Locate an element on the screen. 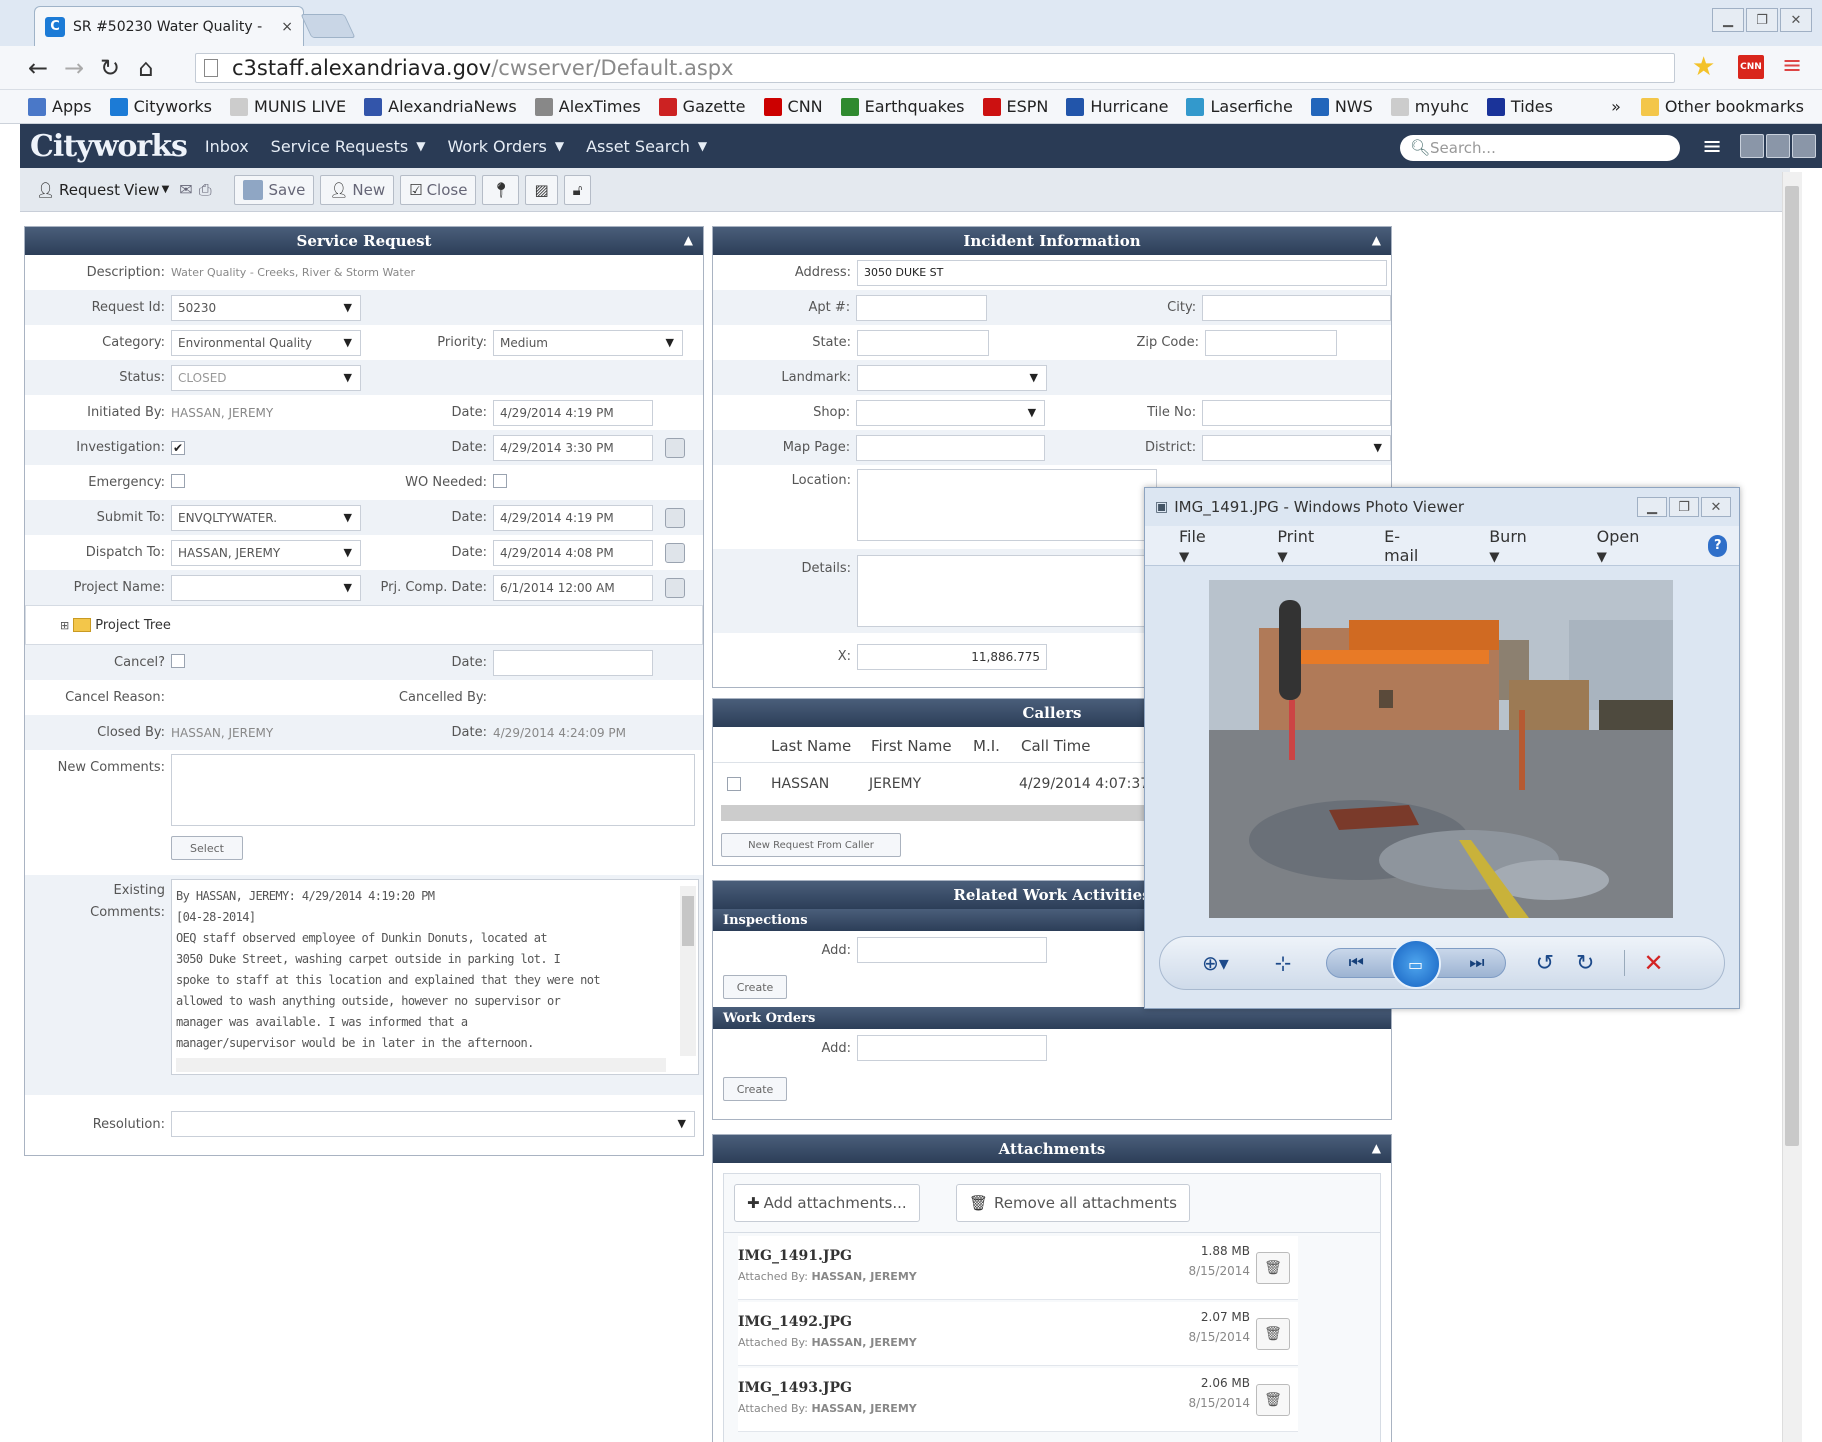 This screenshot has height=1442, width=1822. col-first-name: First Name is located at coordinates (922, 746).